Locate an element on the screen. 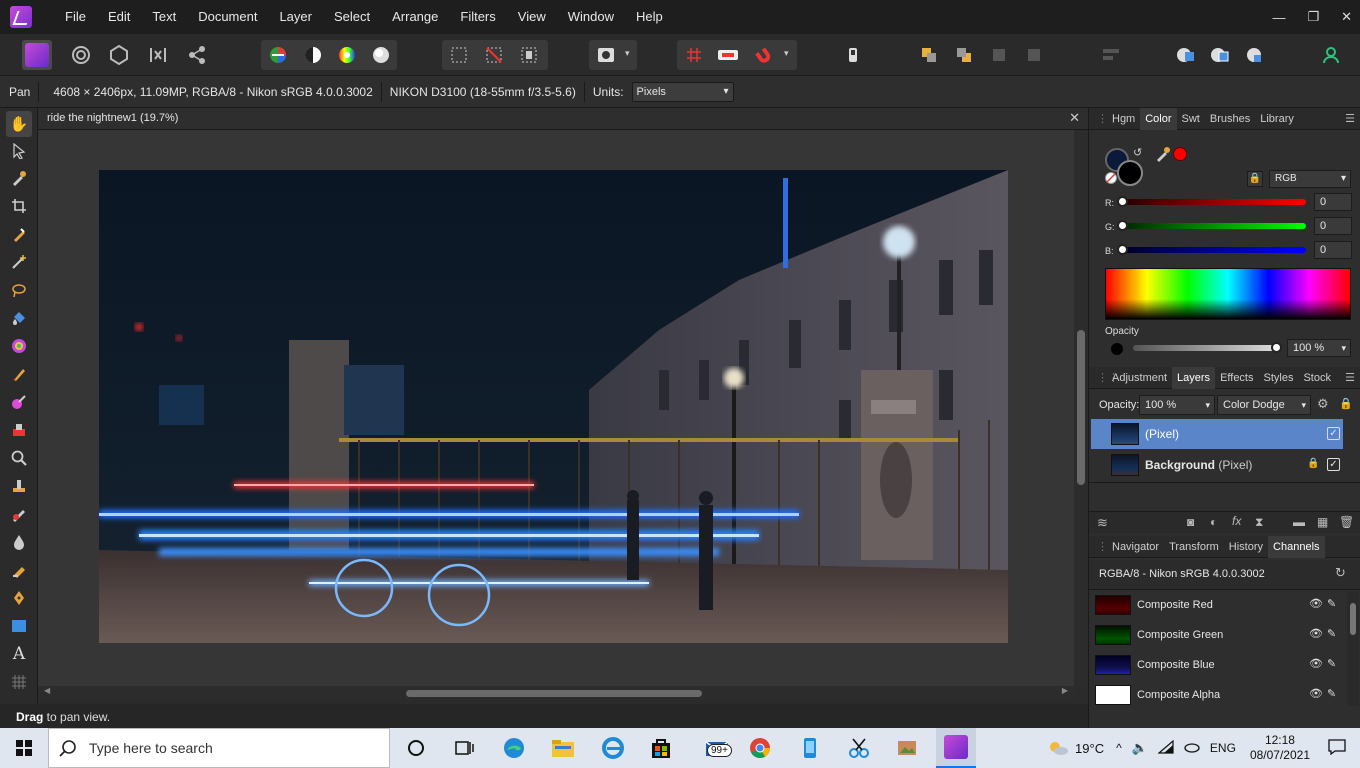  weather-icon is located at coordinates (1058, 748).